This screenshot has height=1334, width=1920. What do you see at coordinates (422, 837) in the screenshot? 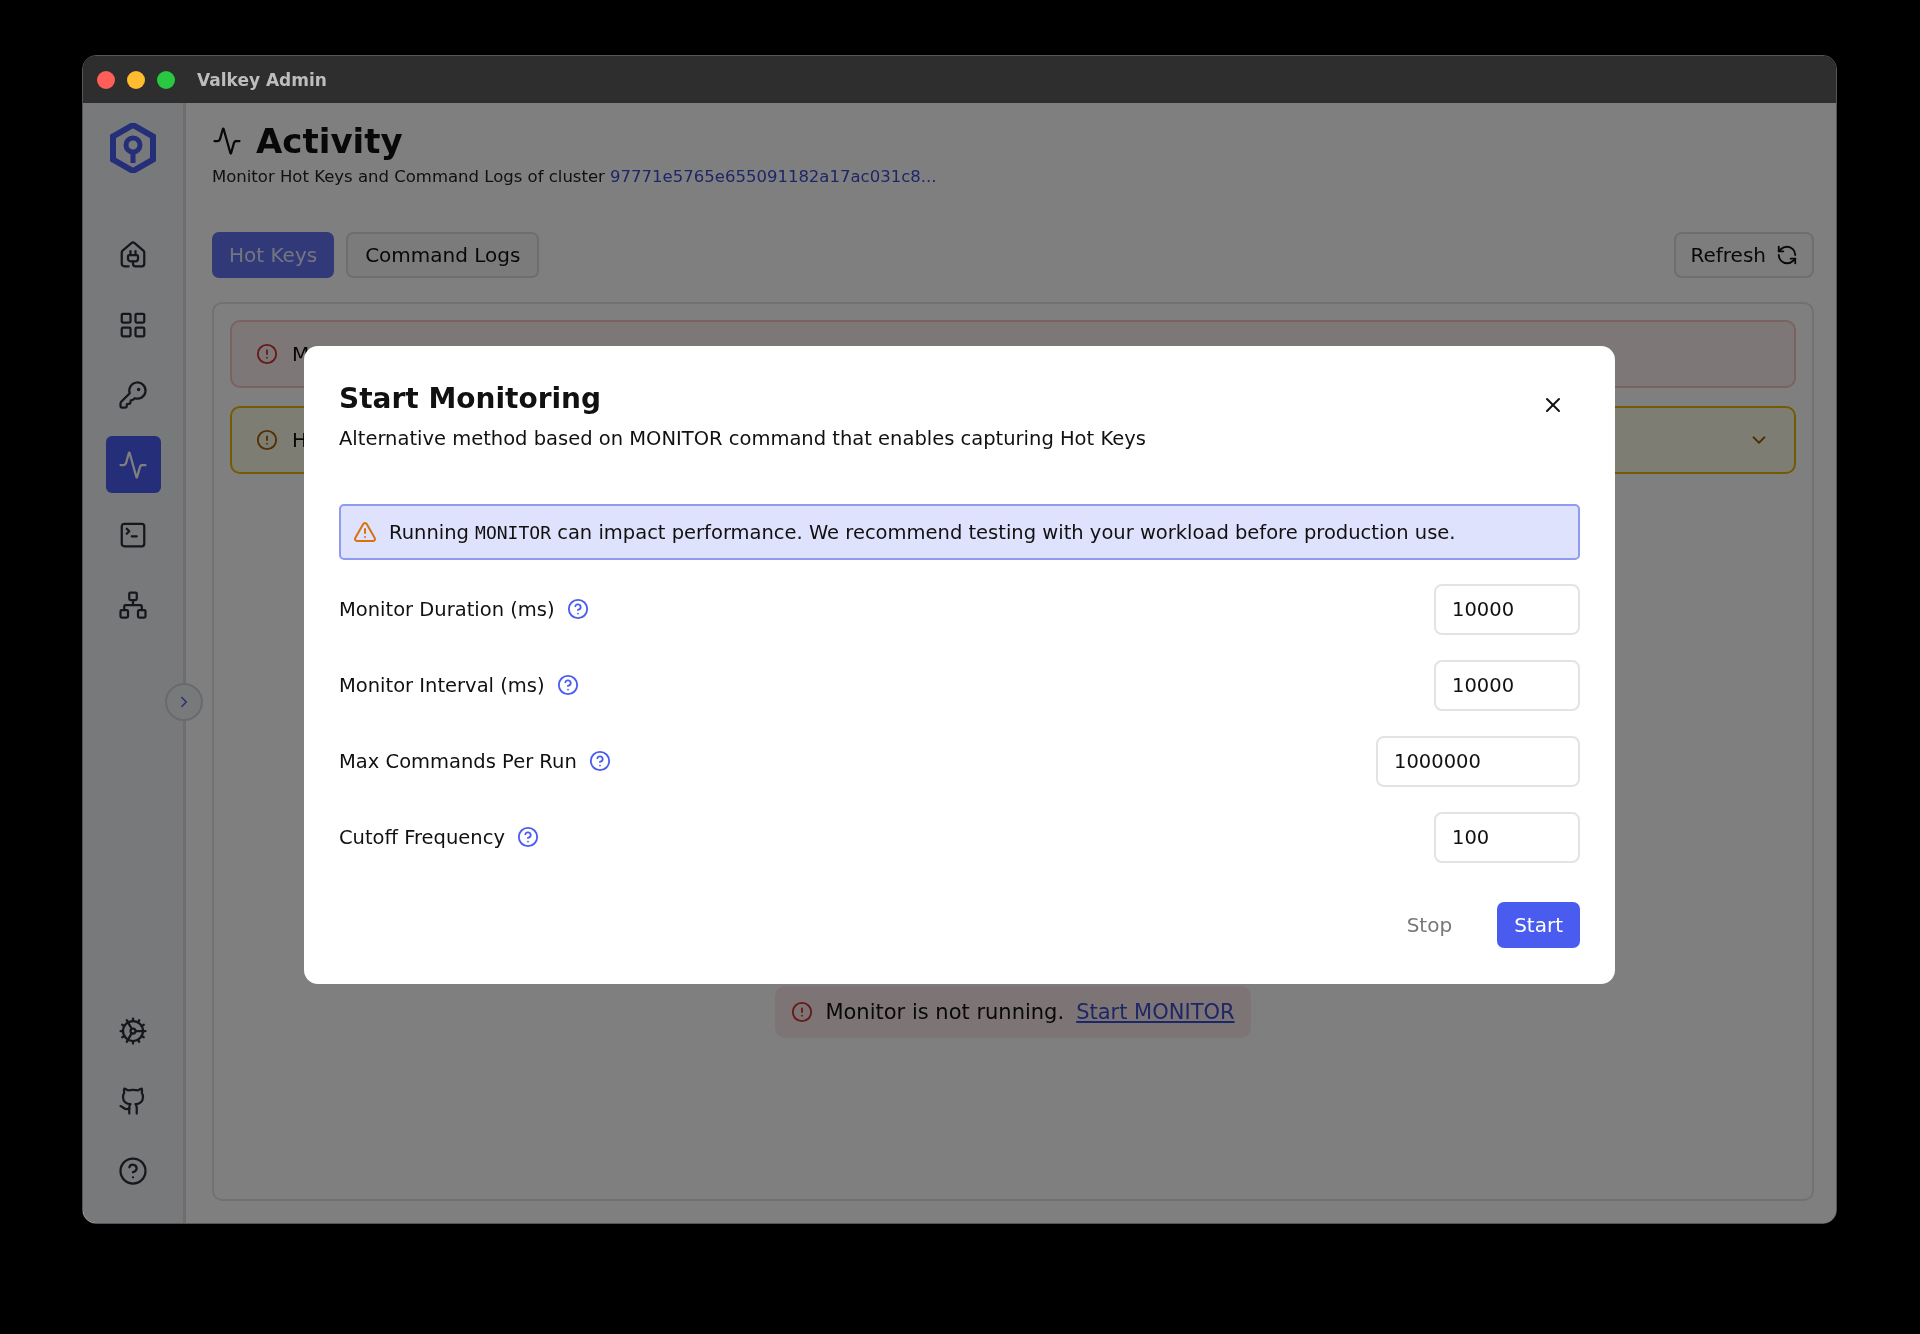
I see `field-label: Cutoff Frequency` at bounding box center [422, 837].